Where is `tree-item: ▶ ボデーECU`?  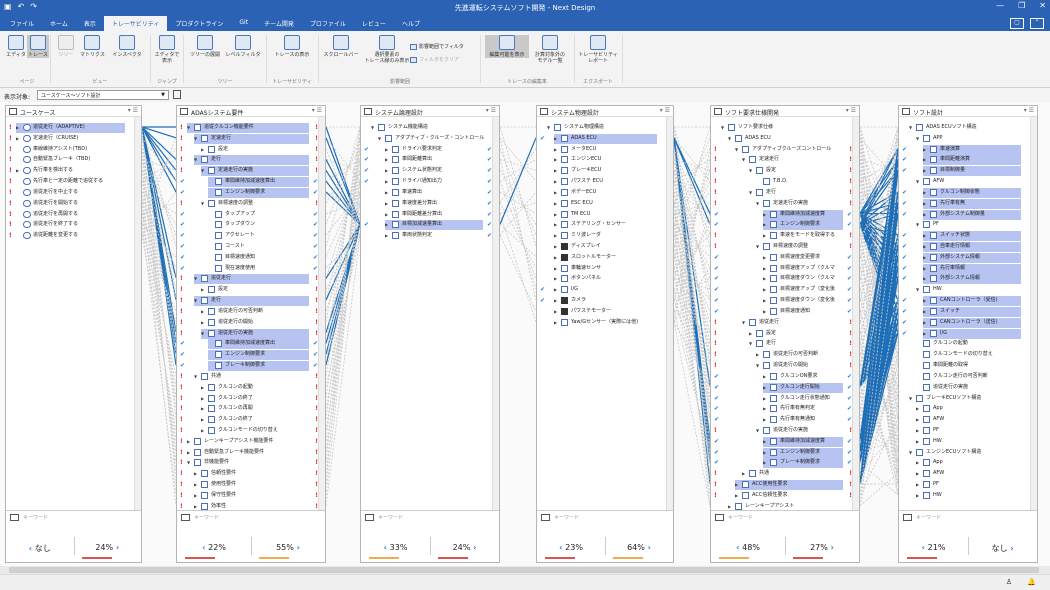
tree-item: ▶ ボデーECU is located at coordinates (602, 193).